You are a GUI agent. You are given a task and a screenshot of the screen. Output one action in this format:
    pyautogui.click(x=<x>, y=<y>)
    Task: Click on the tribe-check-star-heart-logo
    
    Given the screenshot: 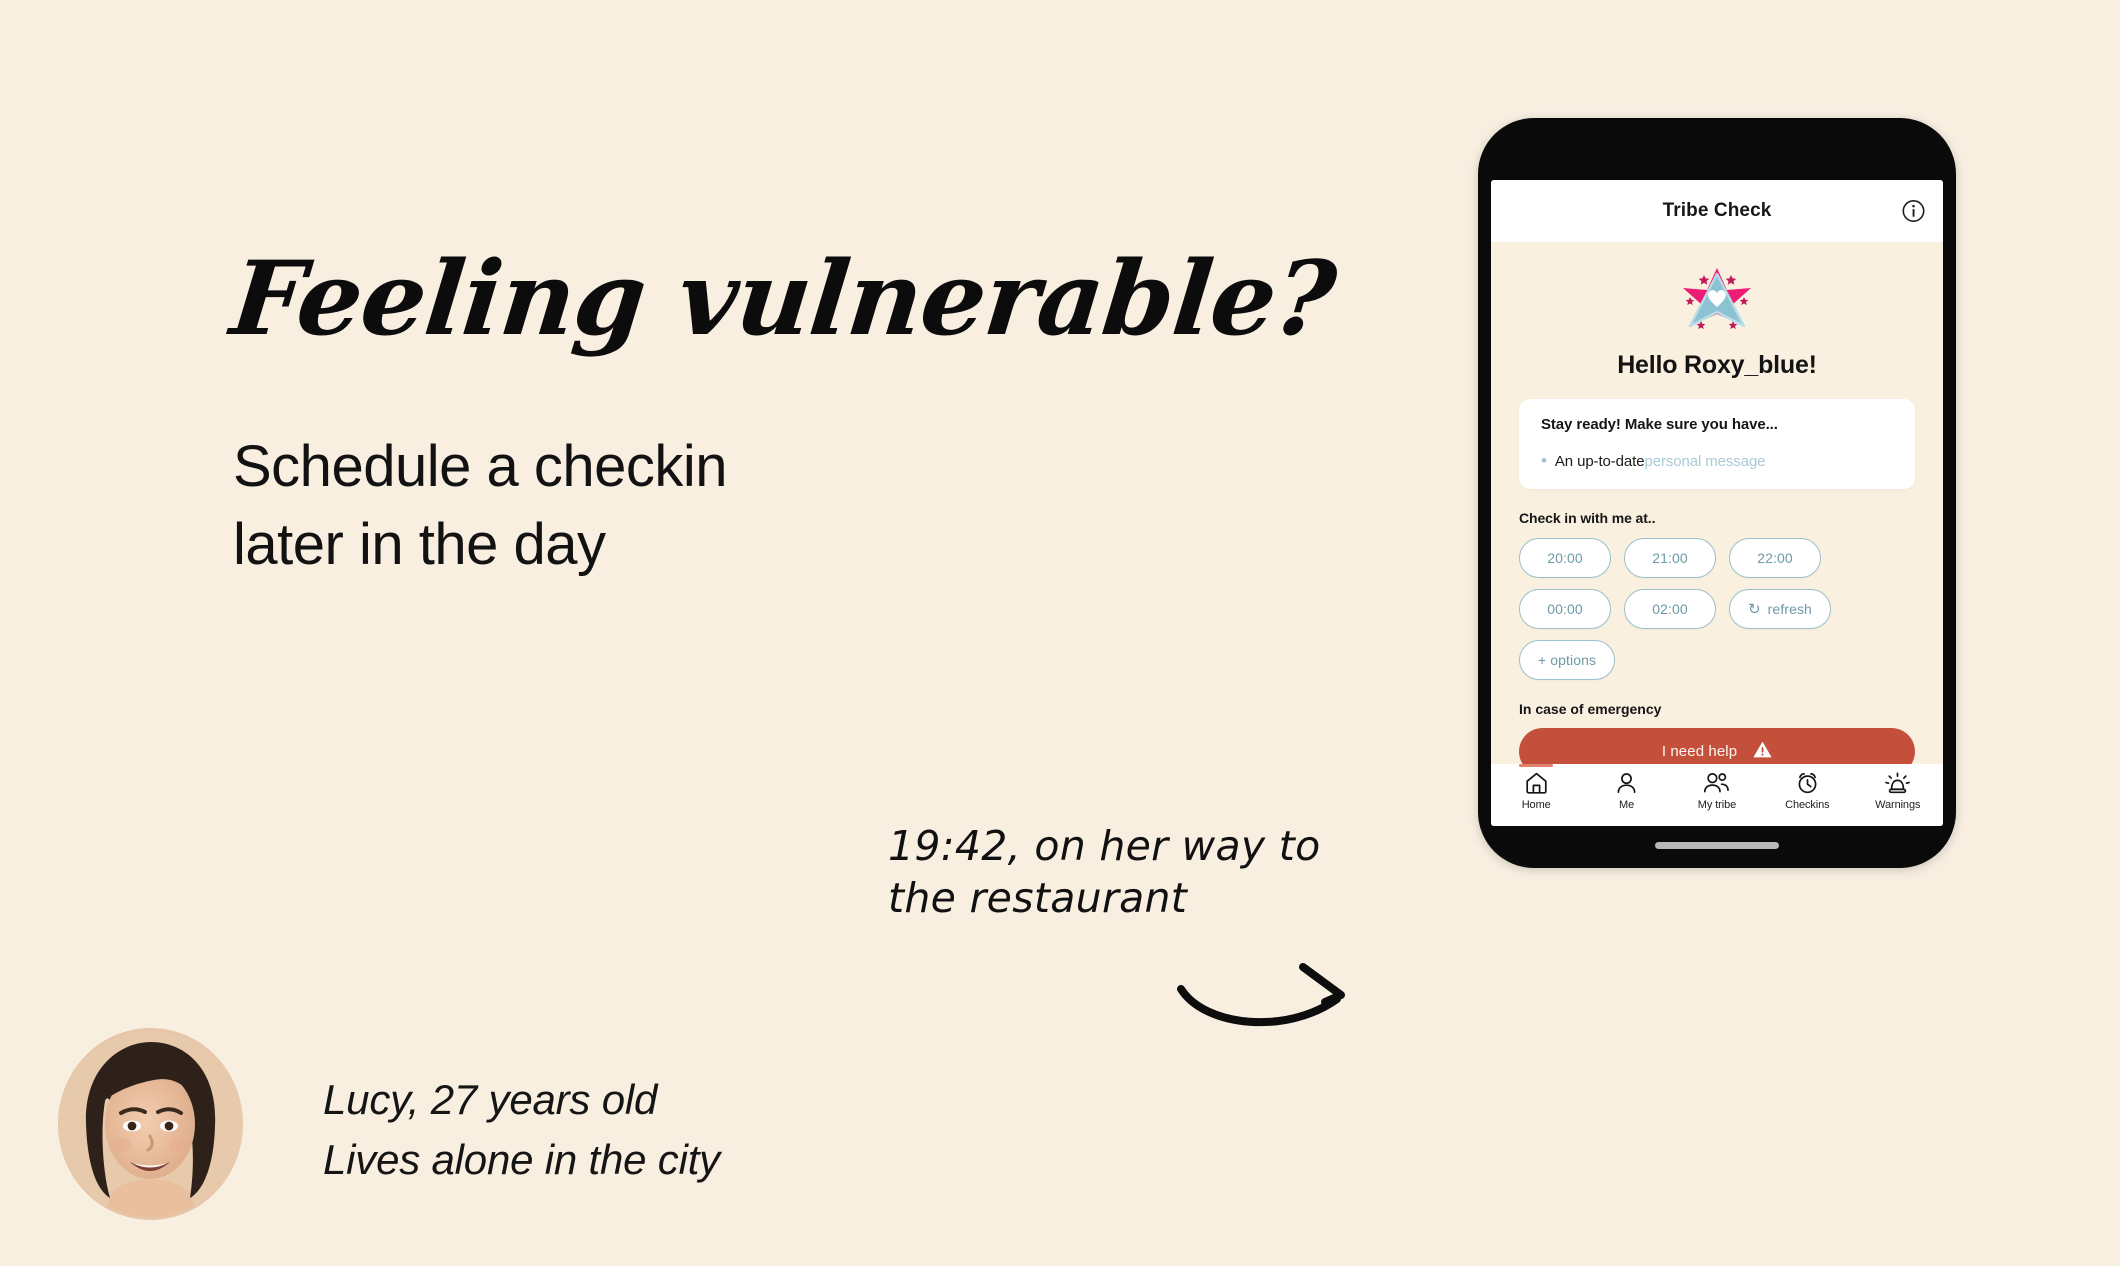 What is the action you would take?
    pyautogui.click(x=1717, y=291)
    